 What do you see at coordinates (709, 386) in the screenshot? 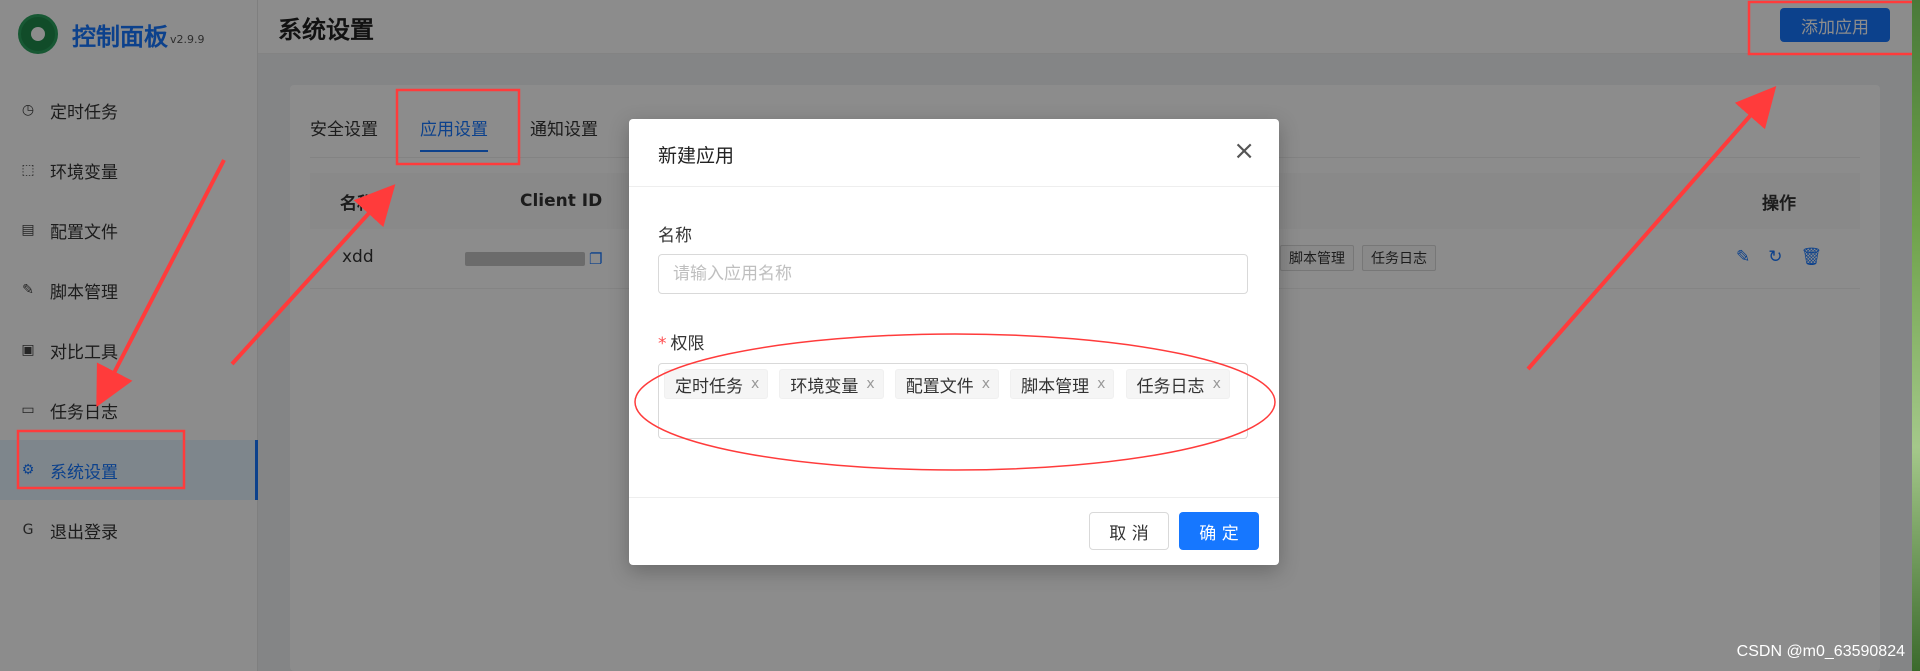
I see `tag-label: 定时任务` at bounding box center [709, 386].